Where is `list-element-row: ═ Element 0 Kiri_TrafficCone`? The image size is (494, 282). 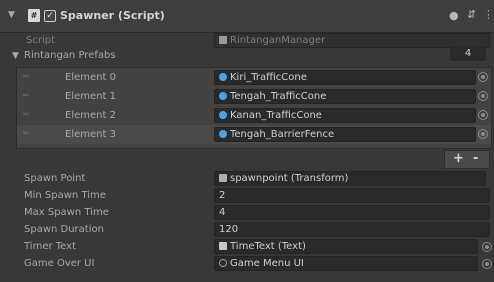
list-element-row: ═ Element 0 Kiri_TrafficCone is located at coordinates (254, 77).